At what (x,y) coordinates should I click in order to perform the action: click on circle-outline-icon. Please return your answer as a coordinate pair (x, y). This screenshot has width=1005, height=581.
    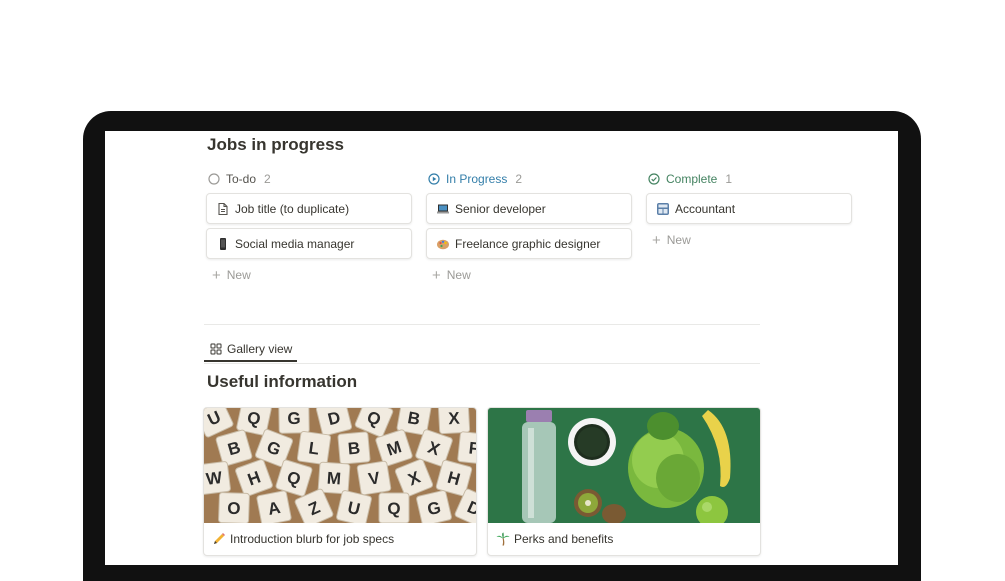
    Looking at the image, I should click on (214, 179).